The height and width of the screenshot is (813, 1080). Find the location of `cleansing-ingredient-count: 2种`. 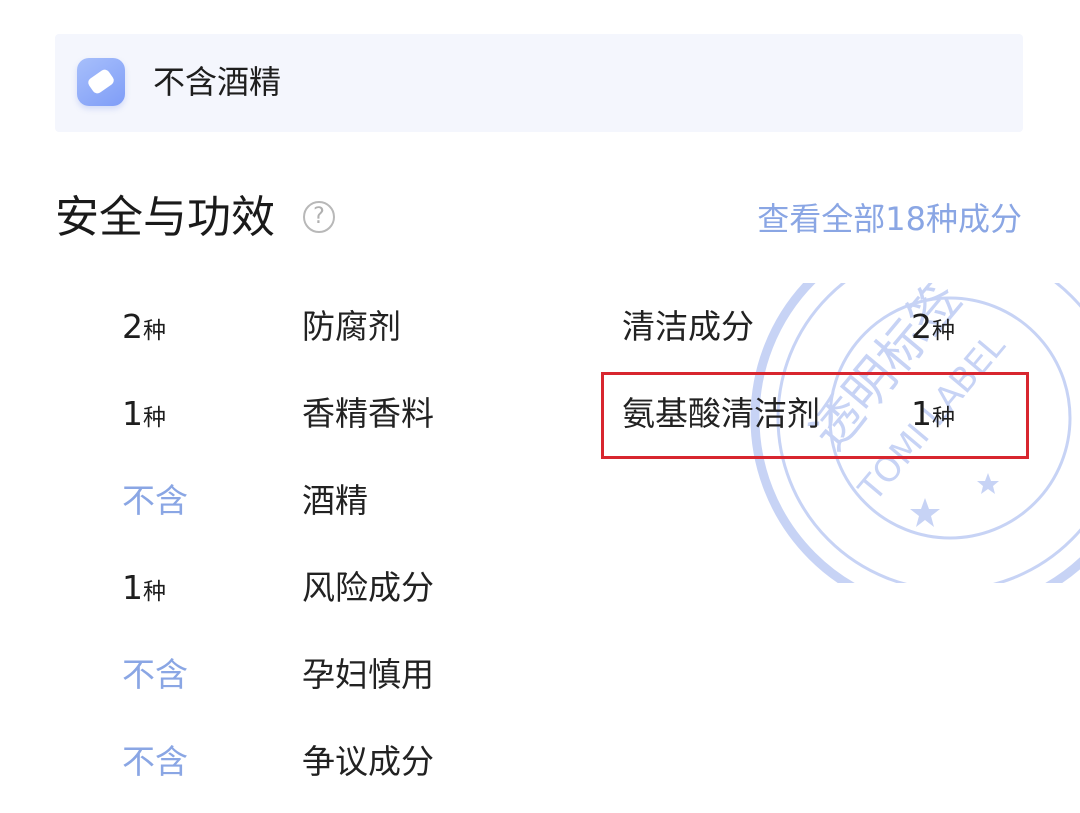

cleansing-ingredient-count: 2种 is located at coordinates (933, 326).